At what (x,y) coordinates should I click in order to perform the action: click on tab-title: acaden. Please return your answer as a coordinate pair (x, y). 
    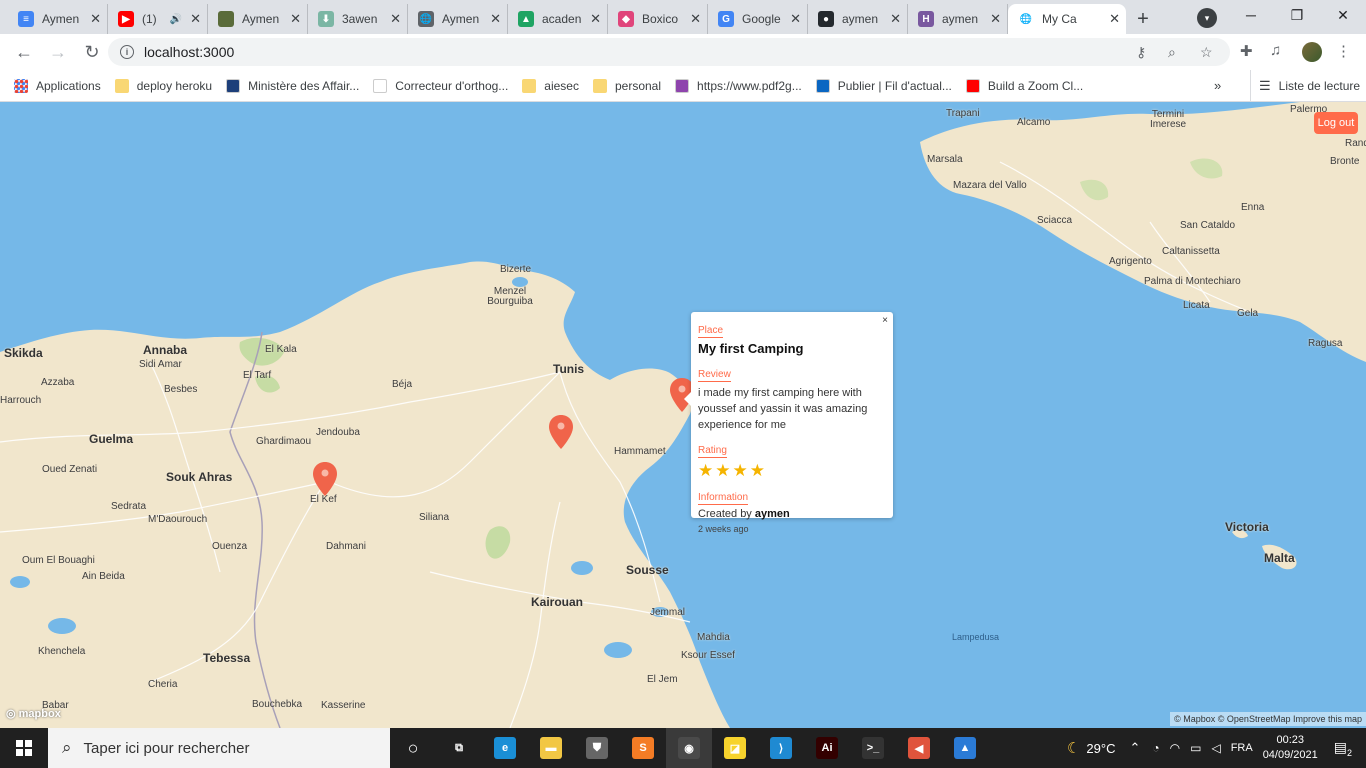
    Looking at the image, I should click on (562, 19).